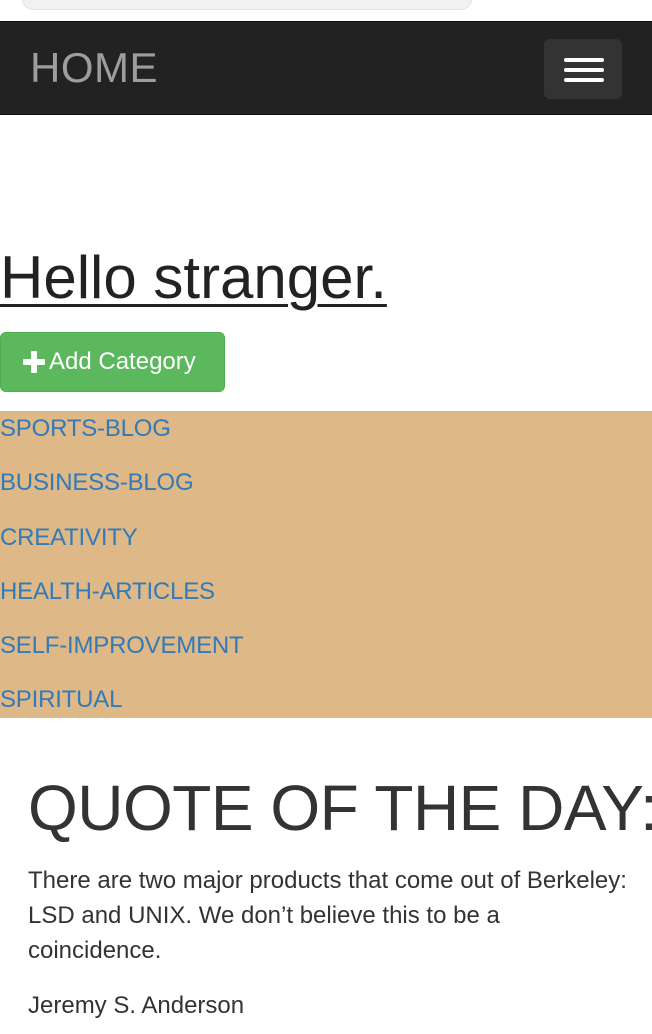 The width and height of the screenshot is (652, 1034). I want to click on browser-top-strip, so click(326, 10).